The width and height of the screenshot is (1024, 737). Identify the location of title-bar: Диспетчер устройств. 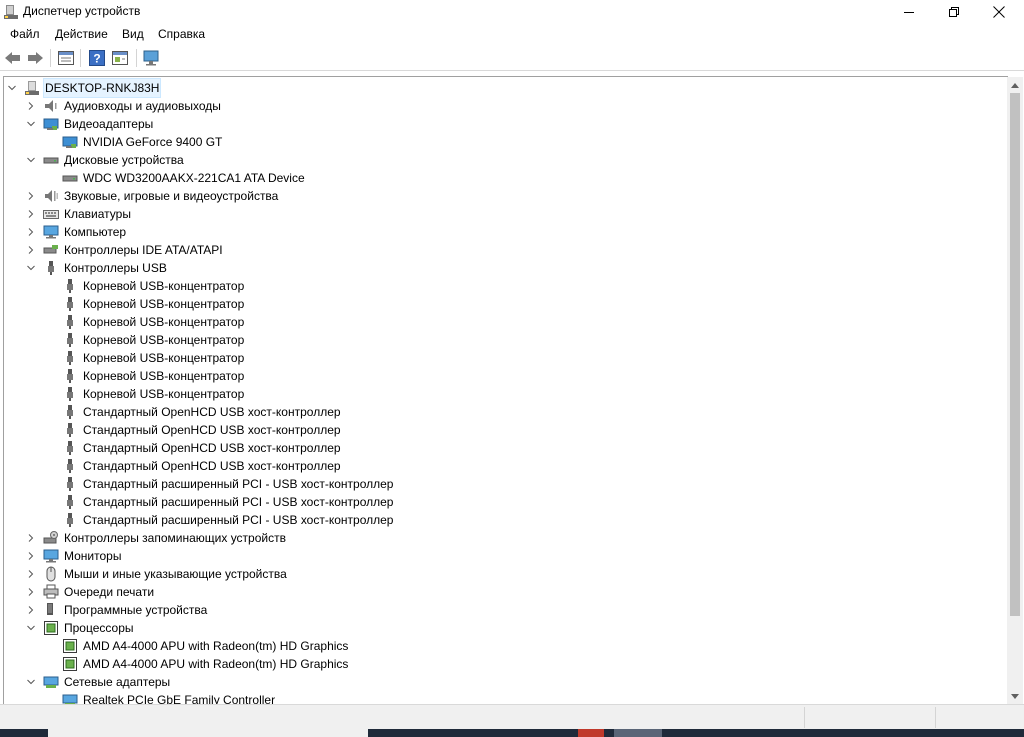
(512, 12).